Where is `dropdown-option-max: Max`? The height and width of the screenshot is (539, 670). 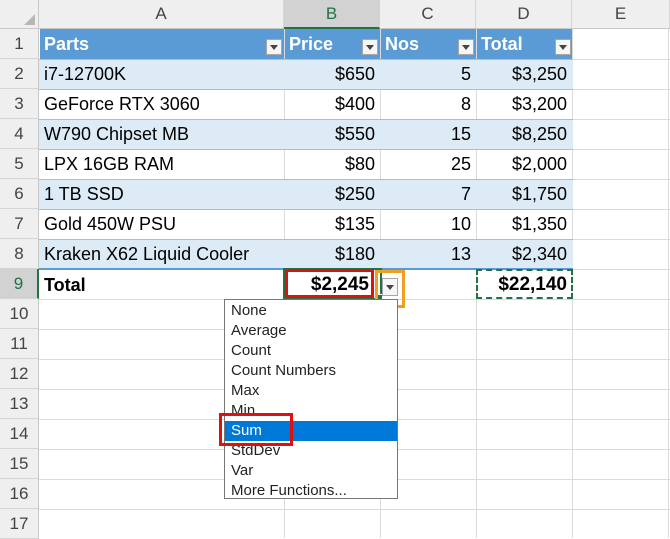
dropdown-option-max: Max is located at coordinates (311, 391).